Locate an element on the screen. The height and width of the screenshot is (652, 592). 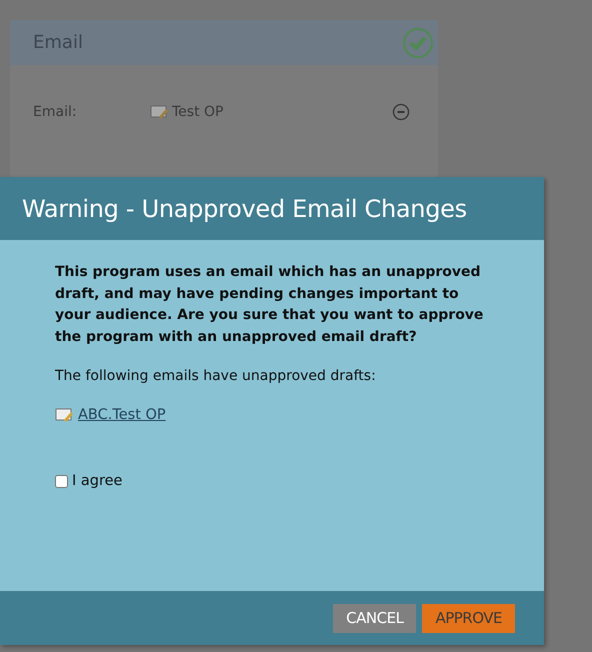
agree-checkbox is located at coordinates (61, 481).